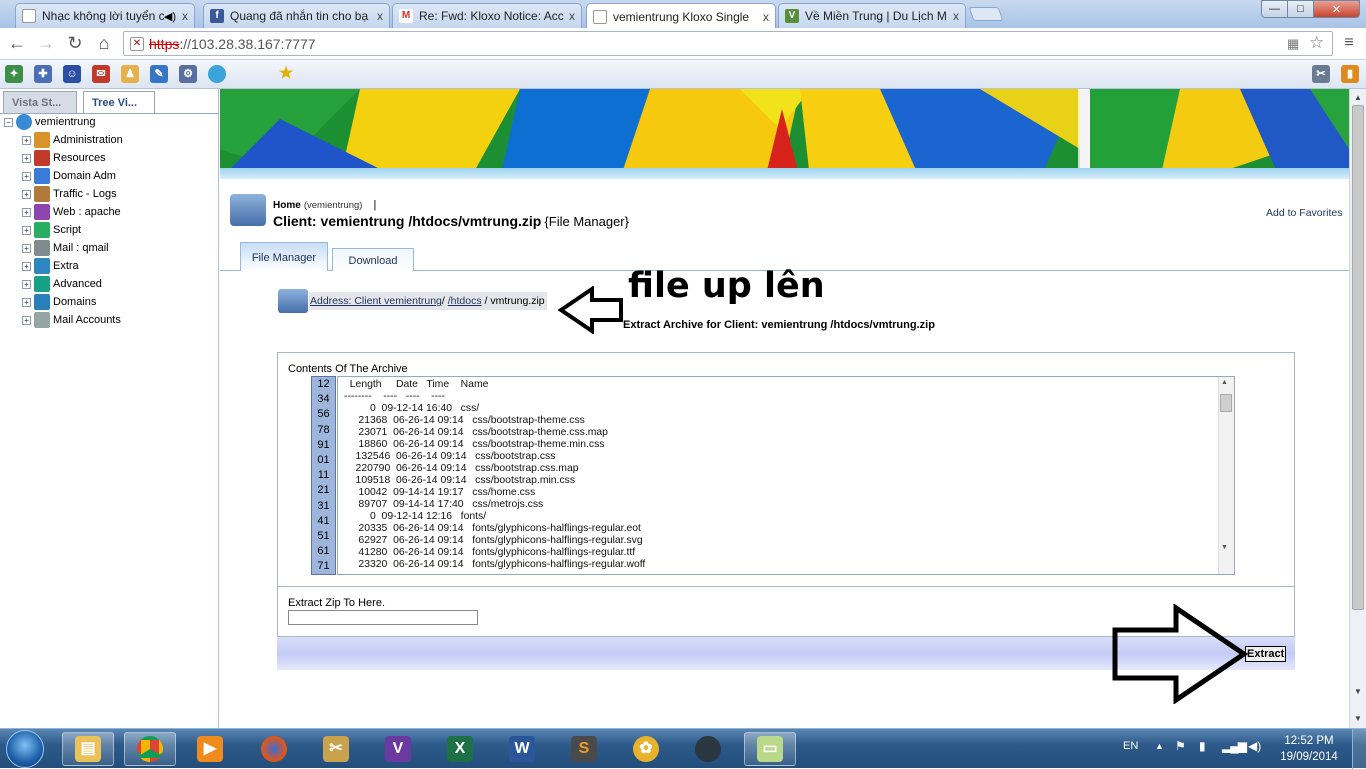  What do you see at coordinates (69, 194) in the screenshot?
I see `tree-item-traffic-logs: + Traffic - Logs` at bounding box center [69, 194].